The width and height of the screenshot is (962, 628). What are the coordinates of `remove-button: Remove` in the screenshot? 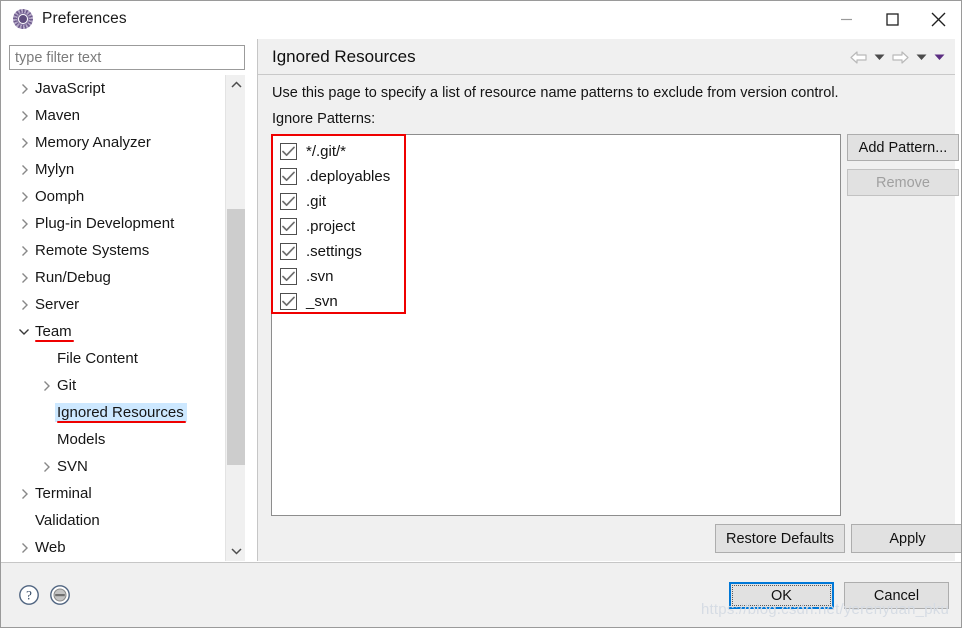 It's located at (903, 182).